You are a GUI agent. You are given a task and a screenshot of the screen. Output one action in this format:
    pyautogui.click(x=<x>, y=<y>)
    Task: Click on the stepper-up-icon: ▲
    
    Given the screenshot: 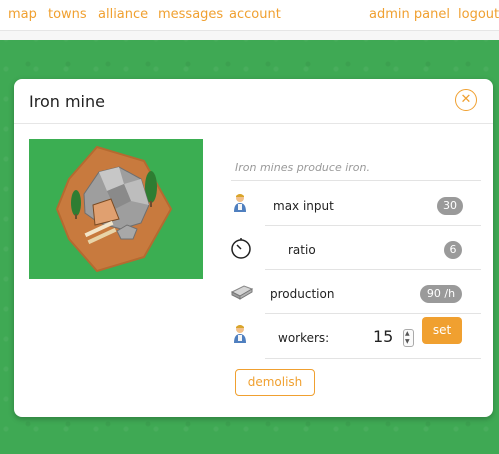 What is the action you would take?
    pyautogui.click(x=407, y=334)
    